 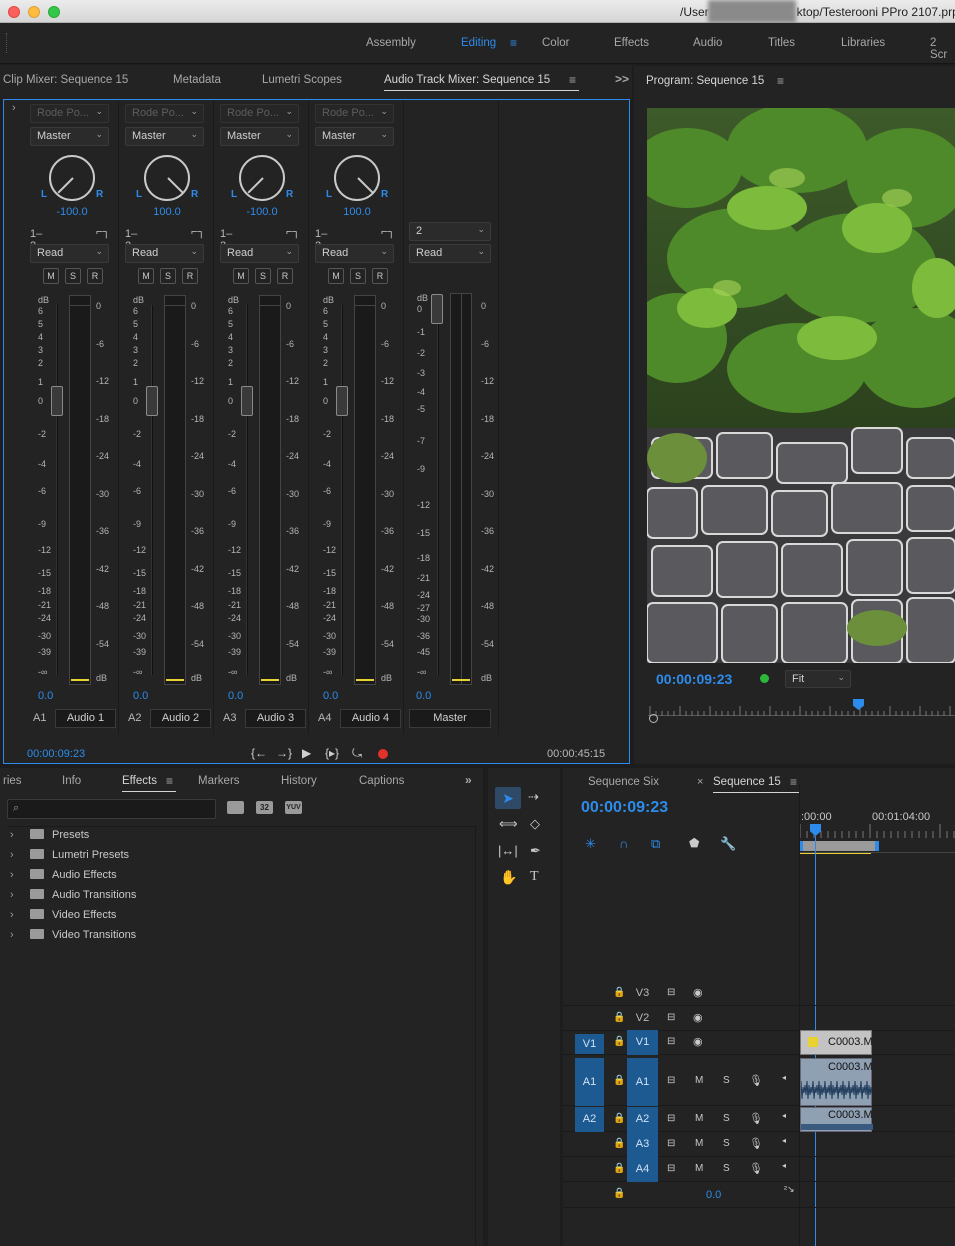 I want to click on master-automation-select: Read ⌄, so click(x=450, y=253).